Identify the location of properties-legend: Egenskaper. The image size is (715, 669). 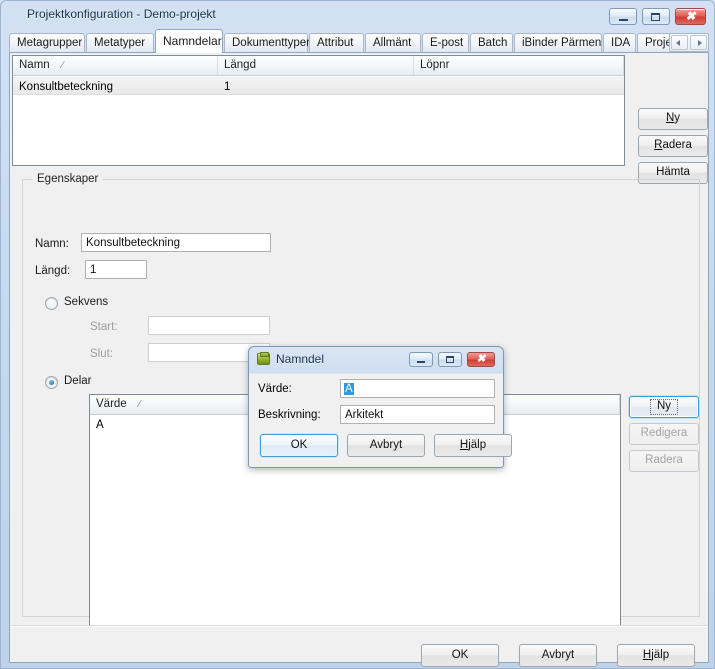
(68, 179).